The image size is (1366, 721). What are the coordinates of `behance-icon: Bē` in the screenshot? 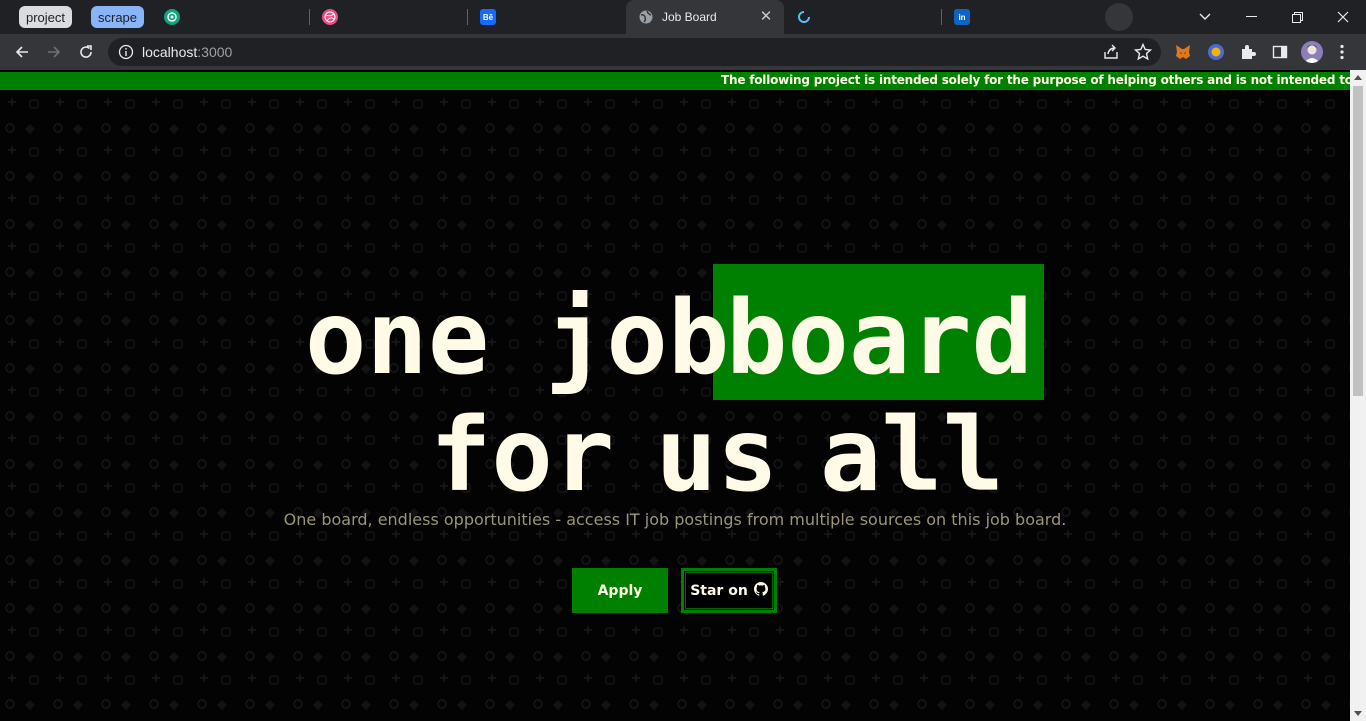 It's located at (488, 17).